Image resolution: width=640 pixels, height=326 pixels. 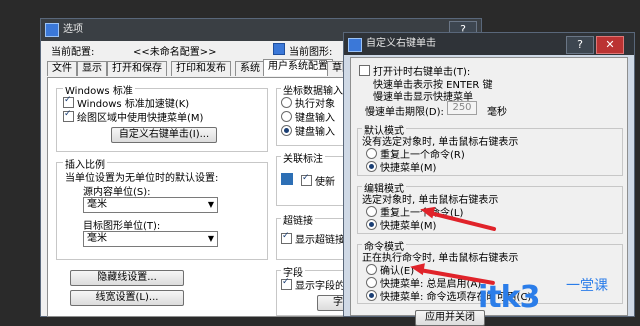 What do you see at coordinates (97, 204) in the screenshot?
I see `source-units-value: 毫米` at bounding box center [97, 204].